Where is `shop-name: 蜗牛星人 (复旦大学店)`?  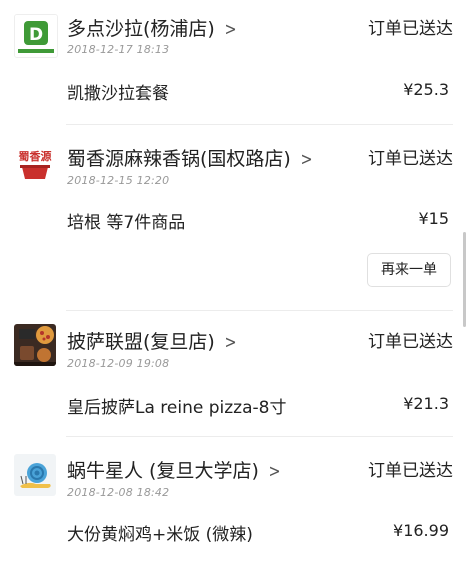 shop-name: 蜗牛星人 (复旦大学店) is located at coordinates (163, 471).